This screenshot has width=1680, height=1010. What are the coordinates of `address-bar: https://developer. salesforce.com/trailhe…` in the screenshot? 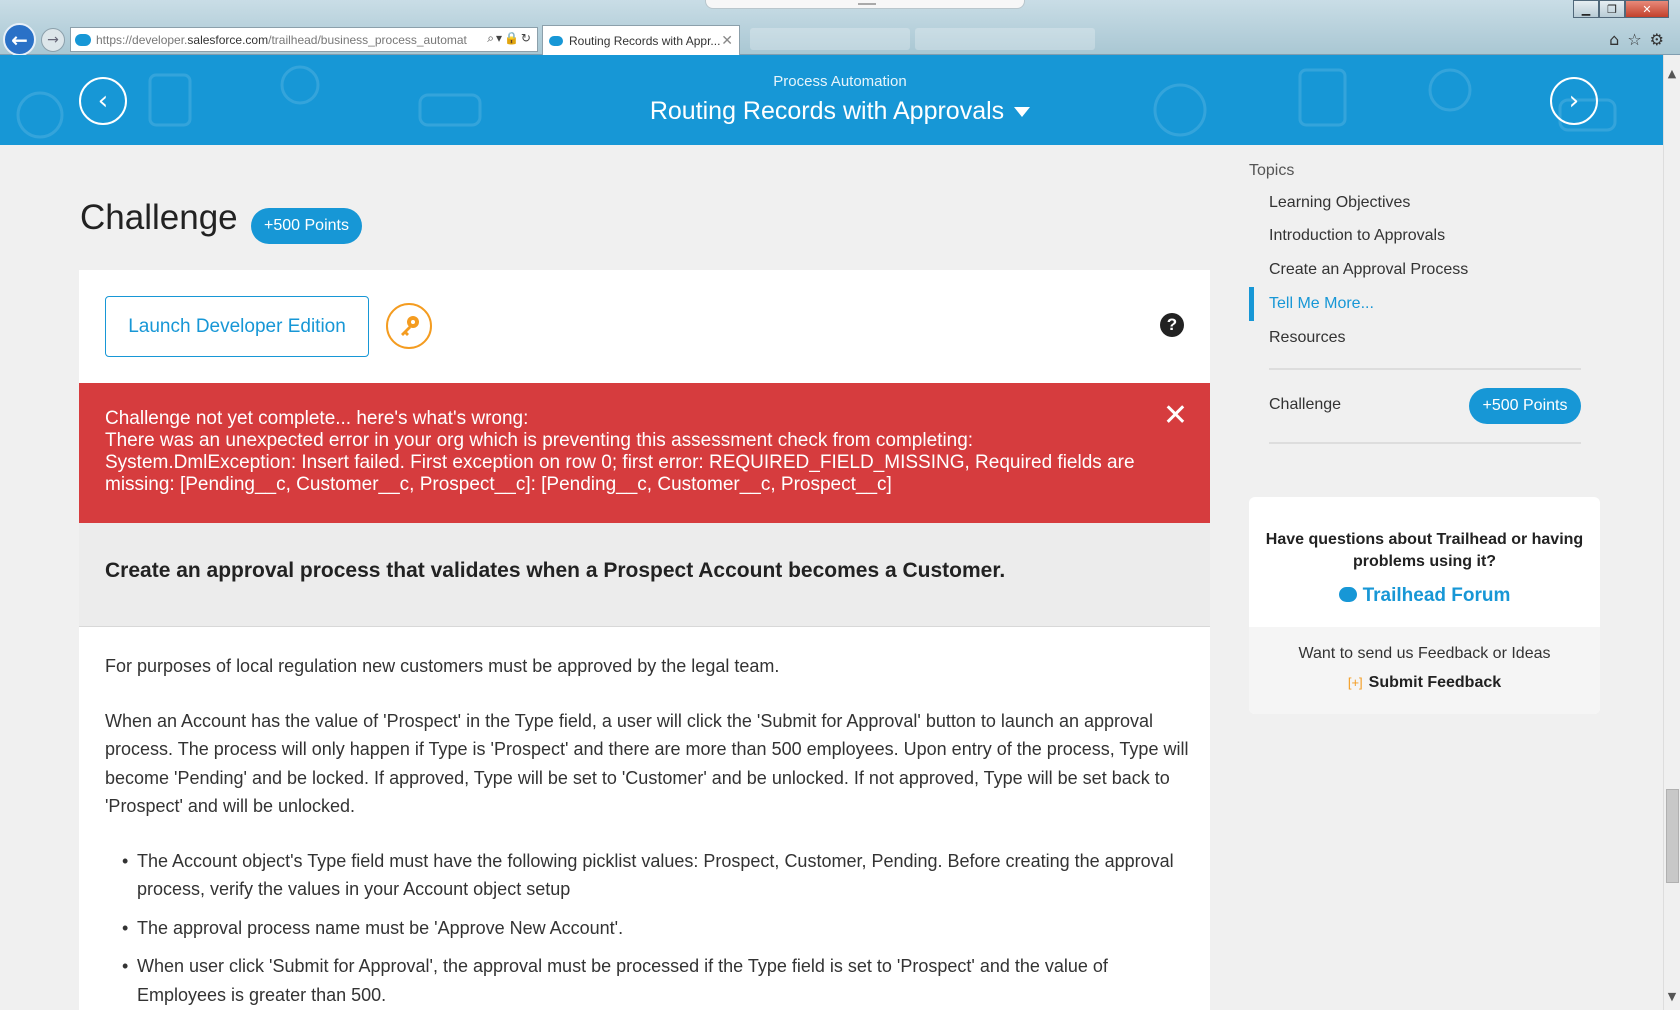 It's located at (304, 39).